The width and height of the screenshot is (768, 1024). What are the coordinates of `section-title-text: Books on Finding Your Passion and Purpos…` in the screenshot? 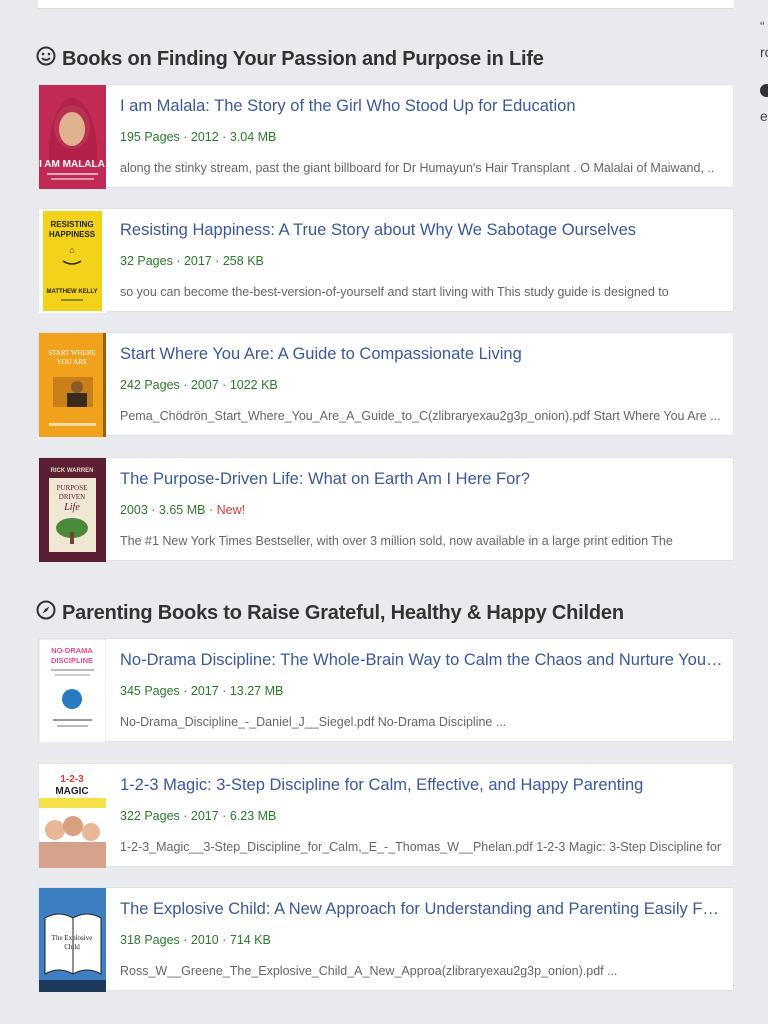 It's located at (303, 58).